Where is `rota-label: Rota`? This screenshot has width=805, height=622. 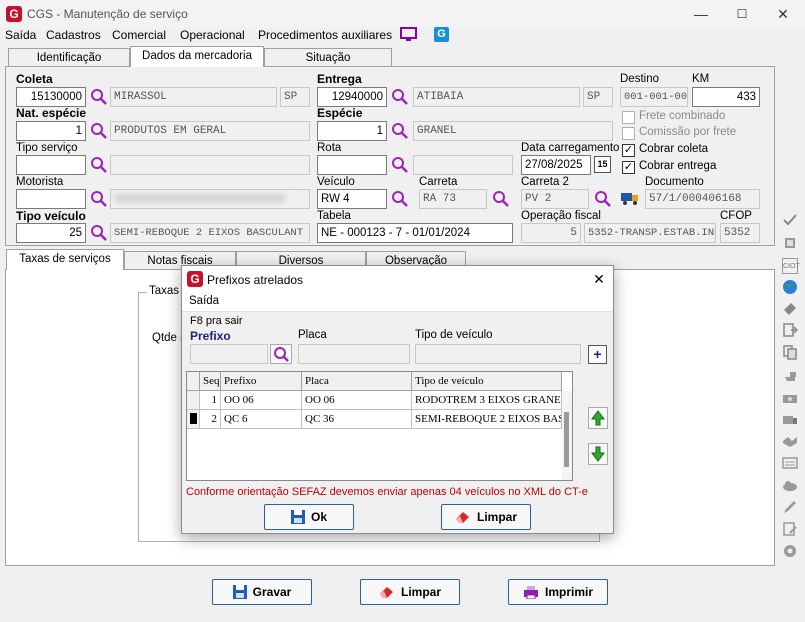 rota-label: Rota is located at coordinates (329, 148).